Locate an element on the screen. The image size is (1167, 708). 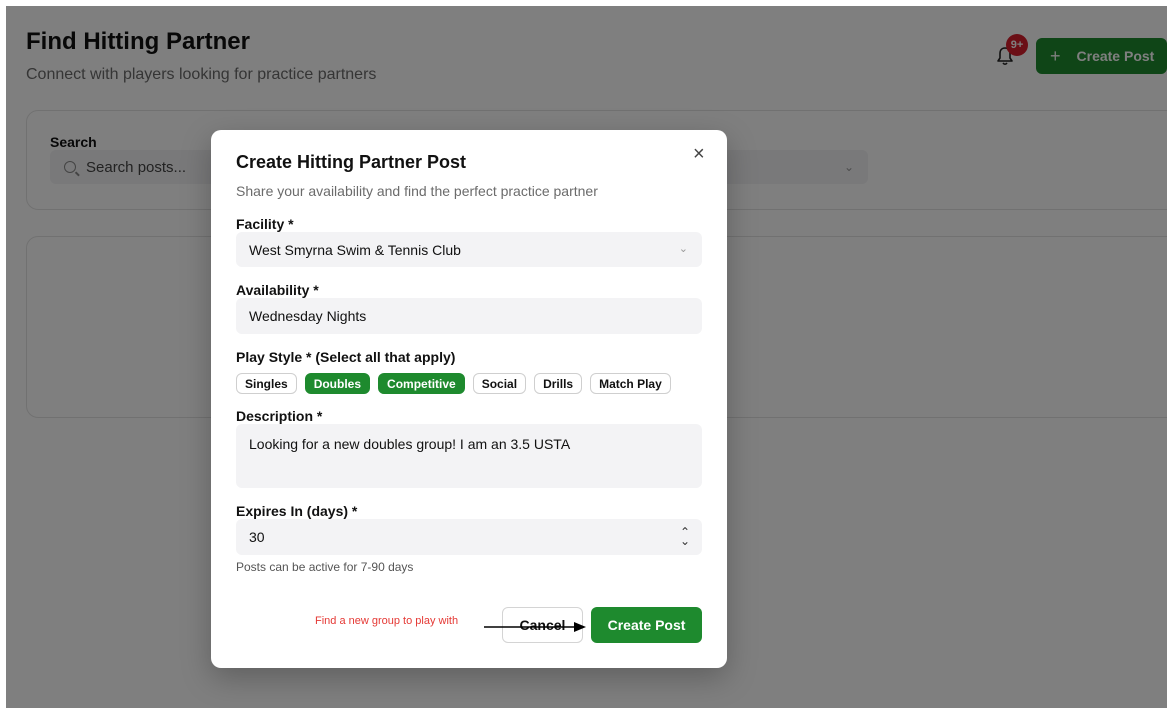
screenshot-border-top is located at coordinates (583, 3).